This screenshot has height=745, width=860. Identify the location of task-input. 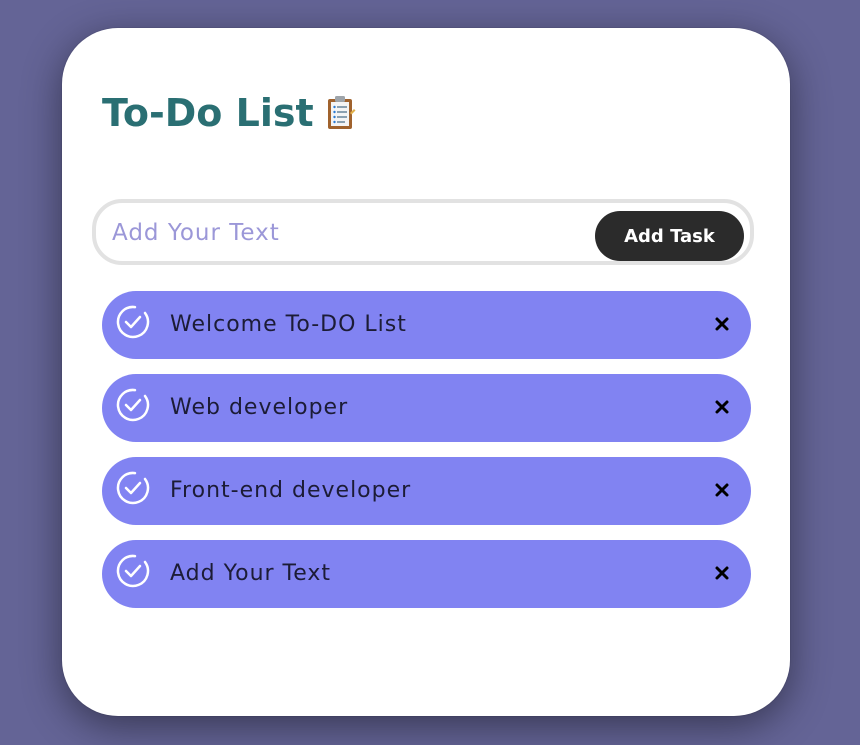
(347, 233).